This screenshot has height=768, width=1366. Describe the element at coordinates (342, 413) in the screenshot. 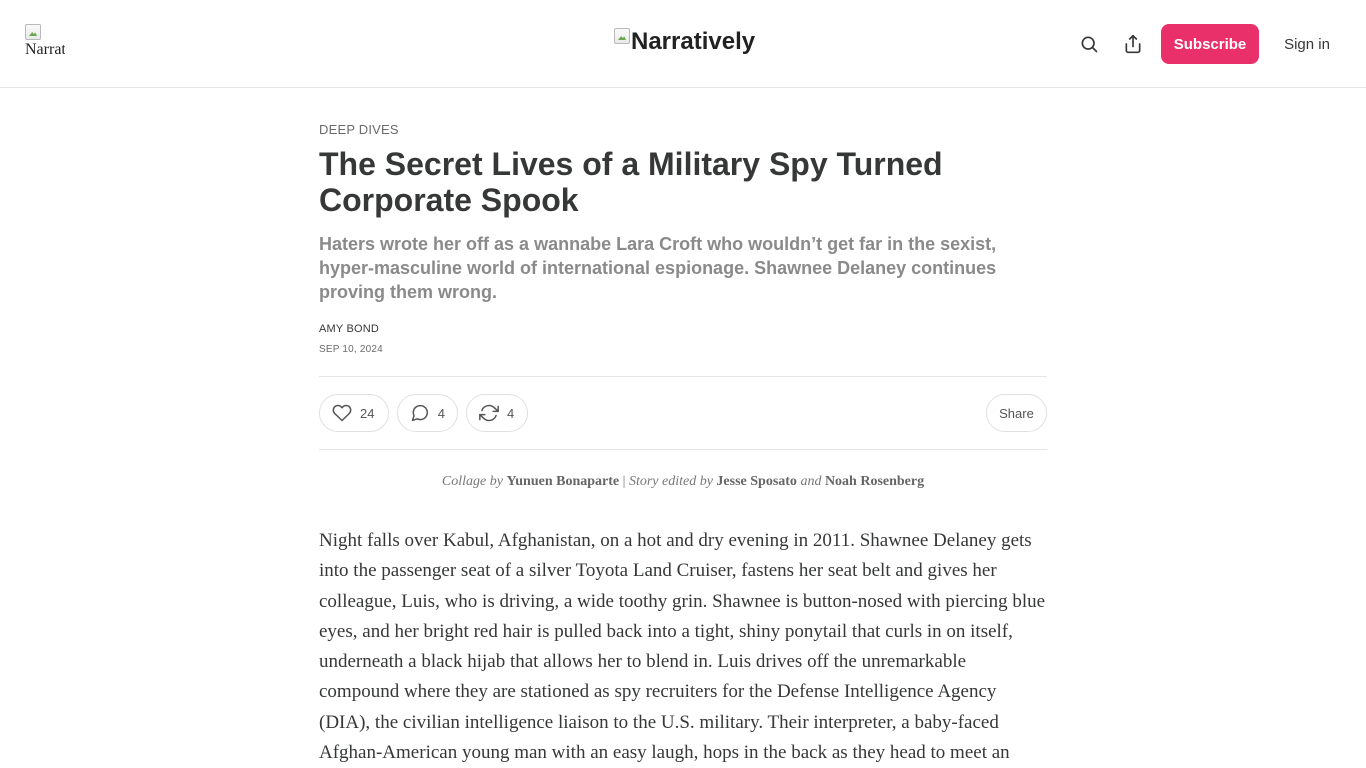

I see `heart-icon` at that location.